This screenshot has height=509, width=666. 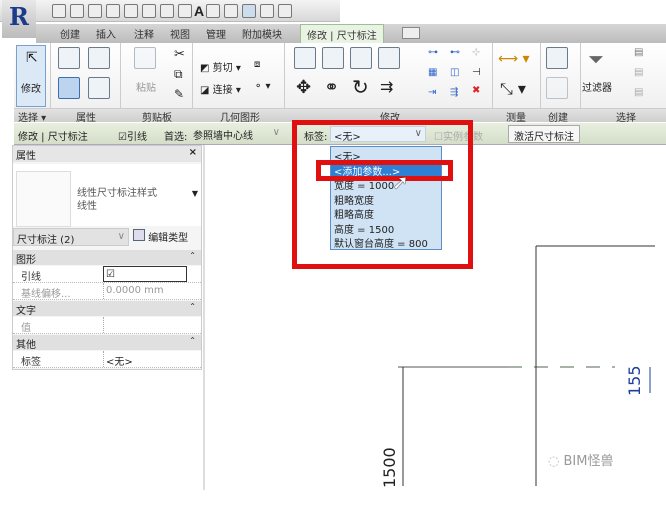 I want to click on dimension-1500: 1500, so click(x=389, y=467).